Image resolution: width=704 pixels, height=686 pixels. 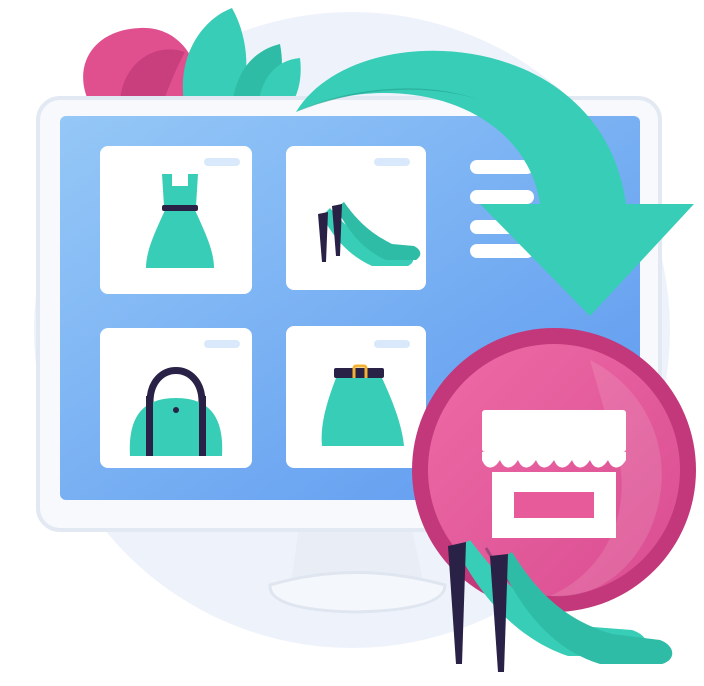 I want to click on product-card-dress, so click(x=176, y=220).